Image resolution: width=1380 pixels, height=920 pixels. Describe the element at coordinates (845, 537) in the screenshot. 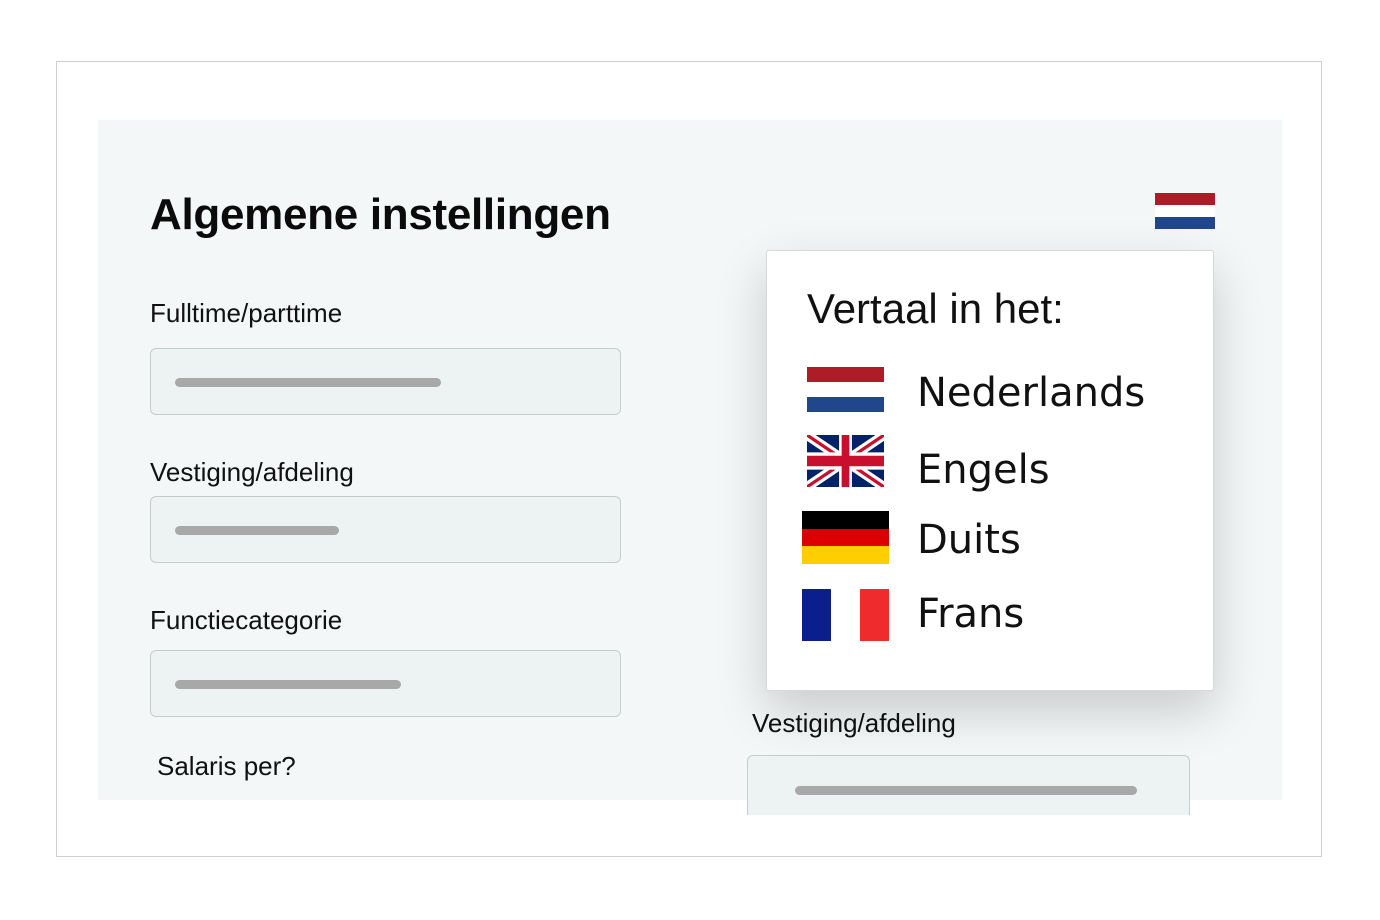

I see `germany-flag-icon` at that location.